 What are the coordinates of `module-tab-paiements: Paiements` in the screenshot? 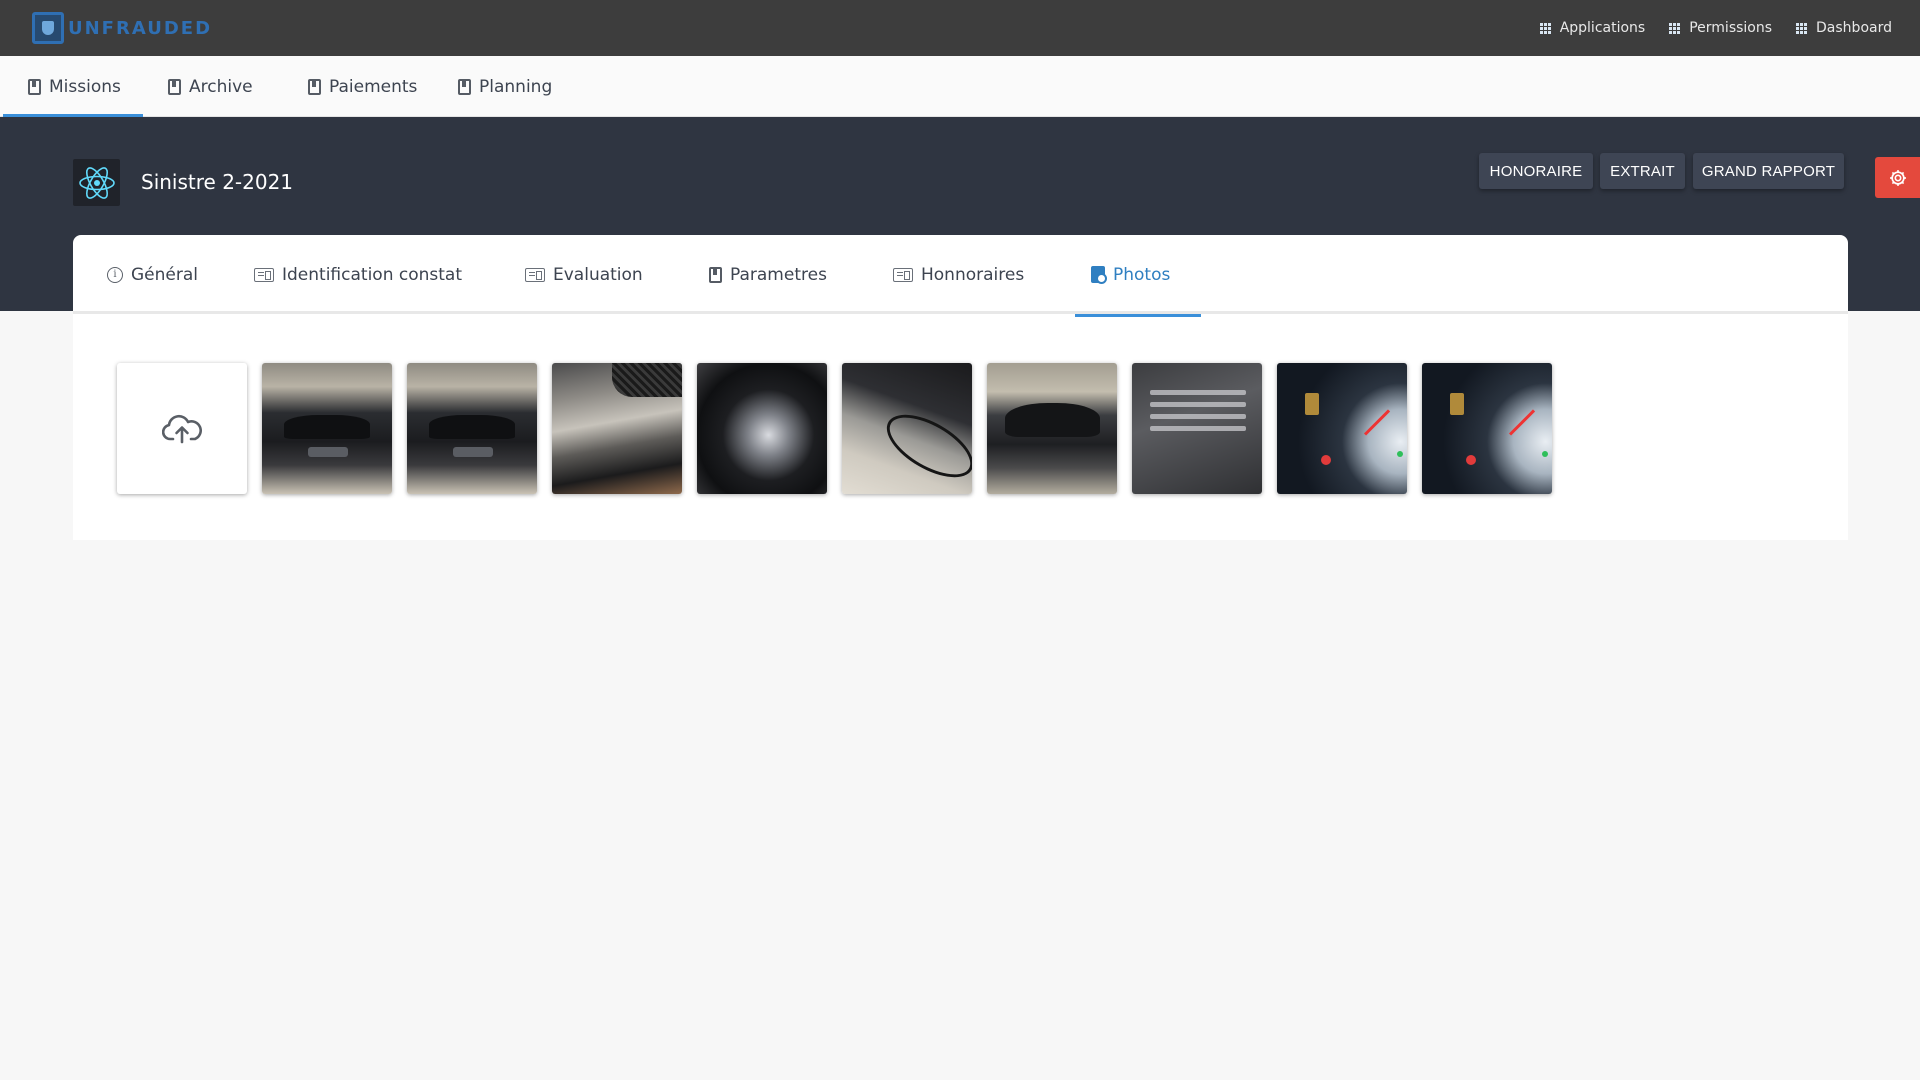 It's located at (362, 86).